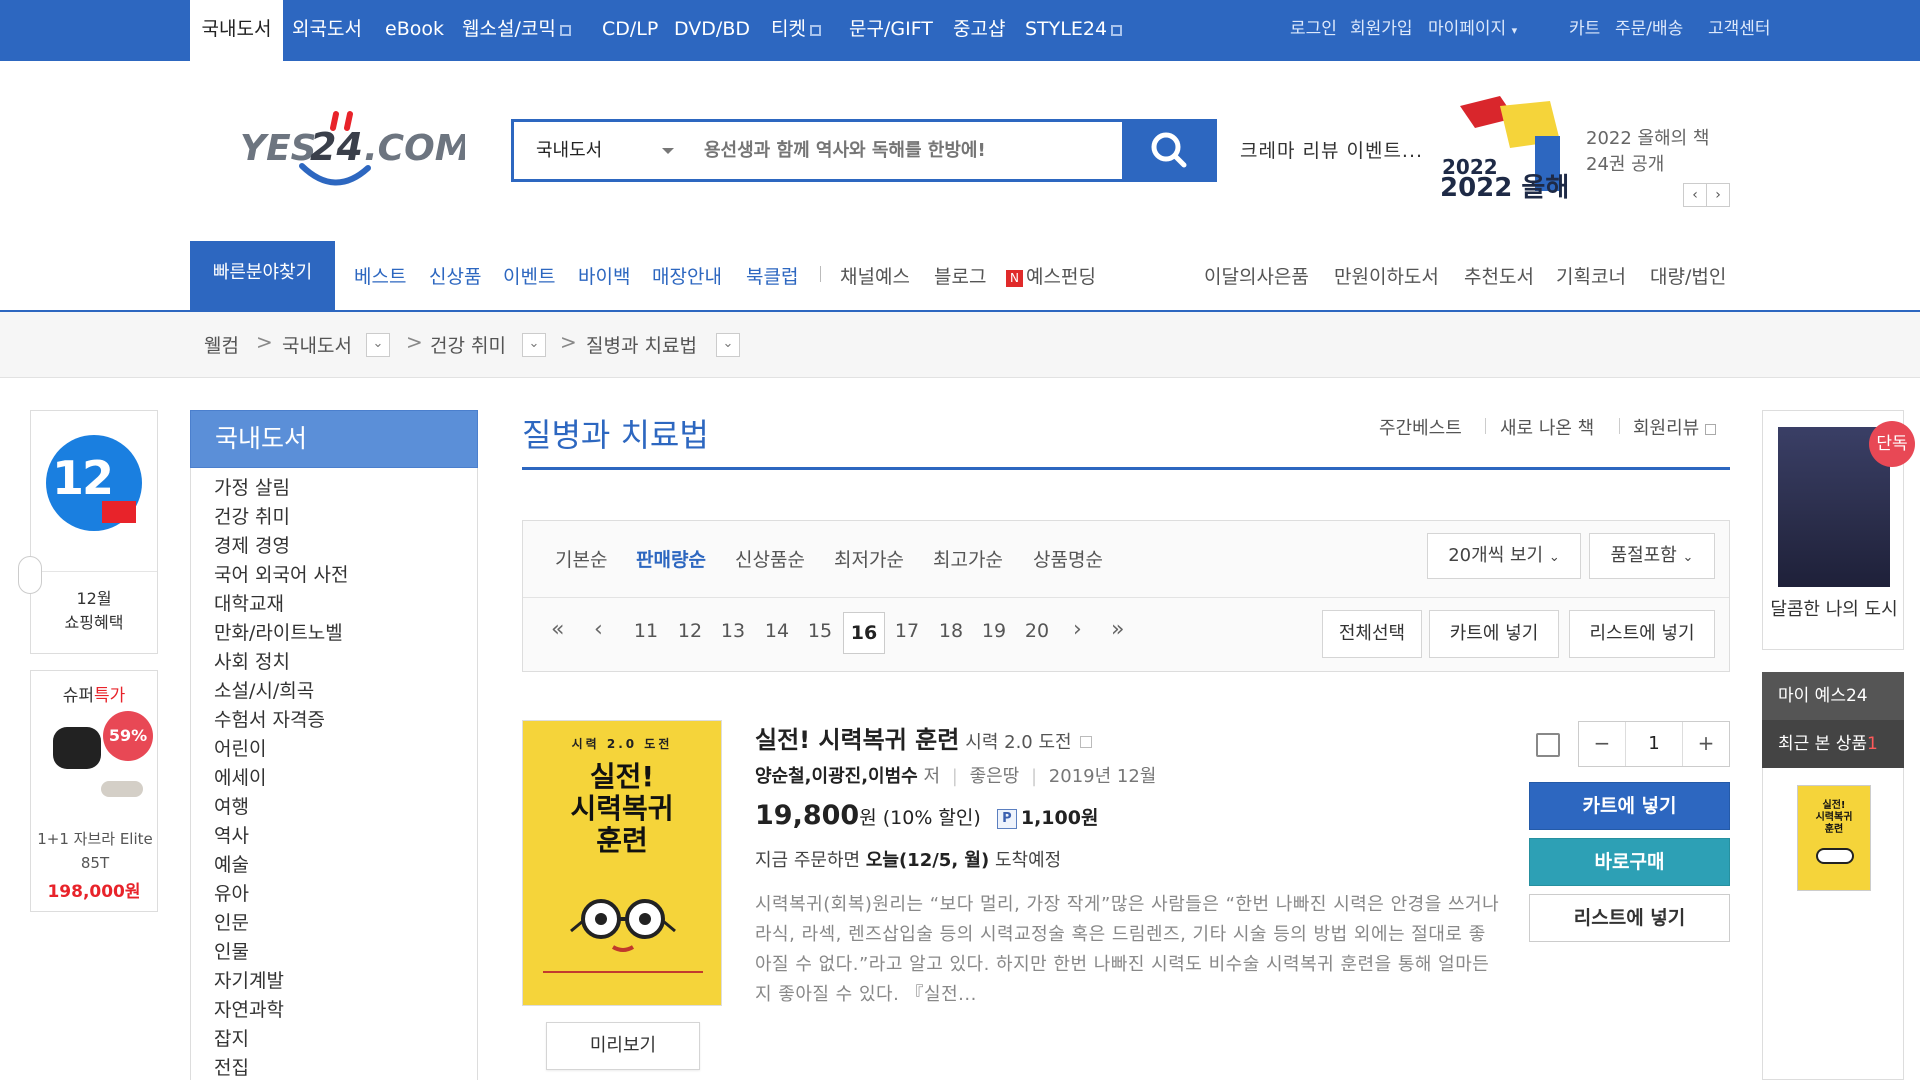 This screenshot has height=1080, width=1920. I want to click on breadcrumb-domestic: 국내도서, so click(317, 344).